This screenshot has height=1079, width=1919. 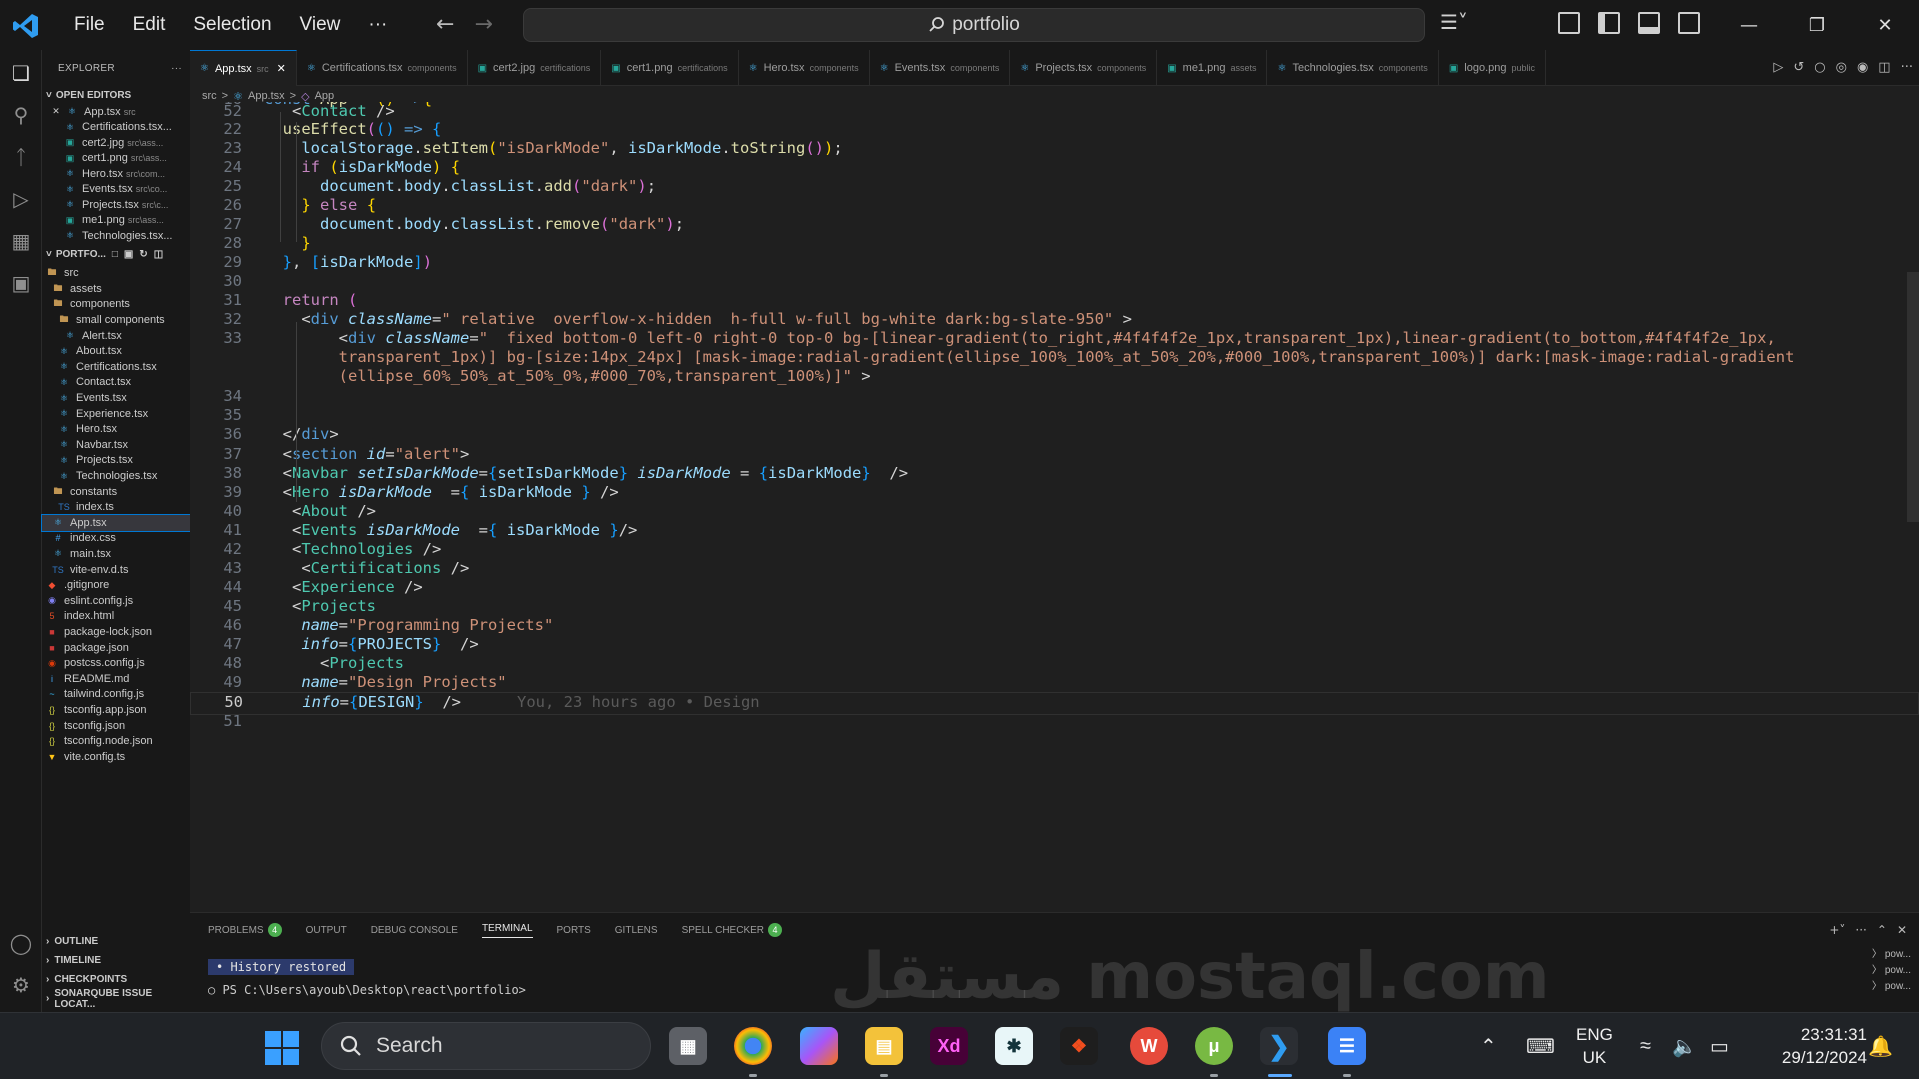 What do you see at coordinates (1569, 23) in the screenshot?
I see `customize-layout-icon` at bounding box center [1569, 23].